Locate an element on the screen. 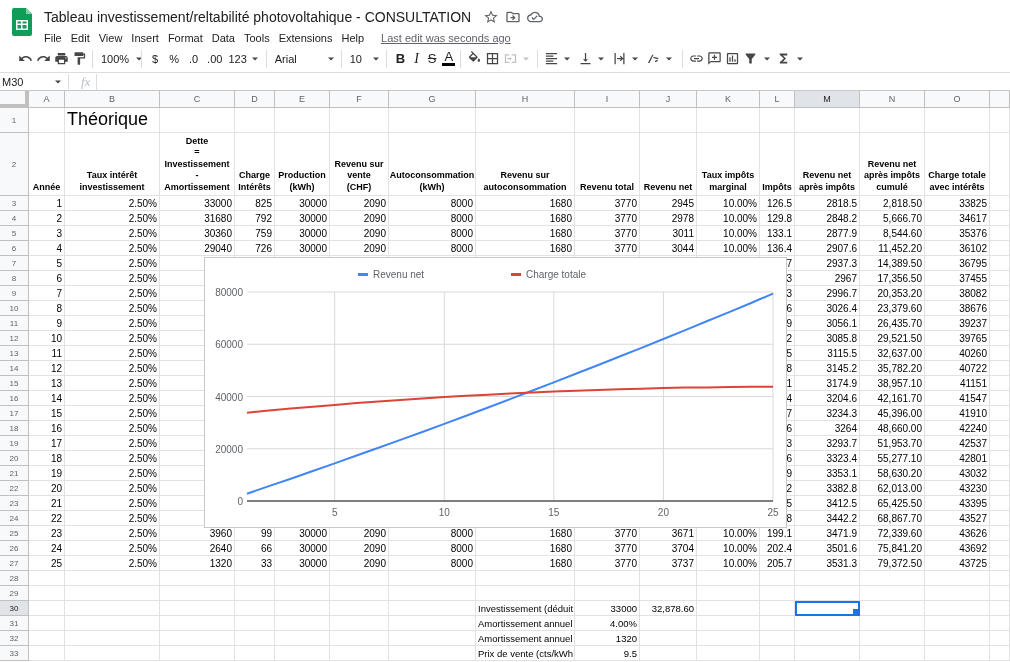 Image resolution: width=1010 pixels, height=662 pixels. column-header: F is located at coordinates (359, 99).